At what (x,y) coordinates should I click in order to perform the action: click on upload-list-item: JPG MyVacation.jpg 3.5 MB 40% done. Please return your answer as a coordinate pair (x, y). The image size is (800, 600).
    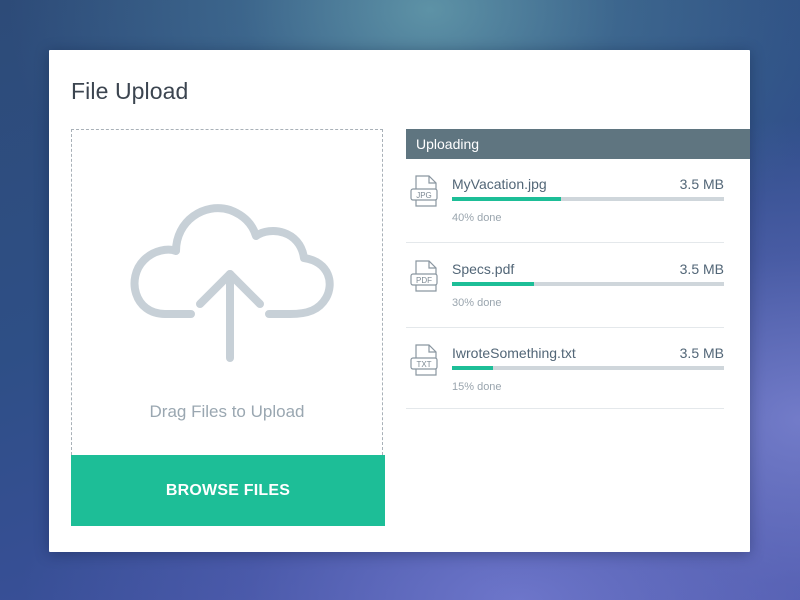
    Looking at the image, I should click on (565, 201).